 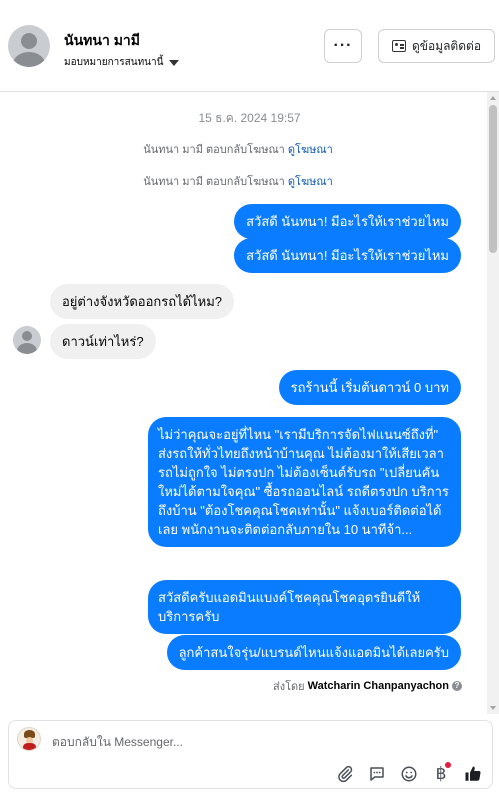 I want to click on message-timestamp: 15 ธ.ค. 2024 19:57, so click(x=249, y=118).